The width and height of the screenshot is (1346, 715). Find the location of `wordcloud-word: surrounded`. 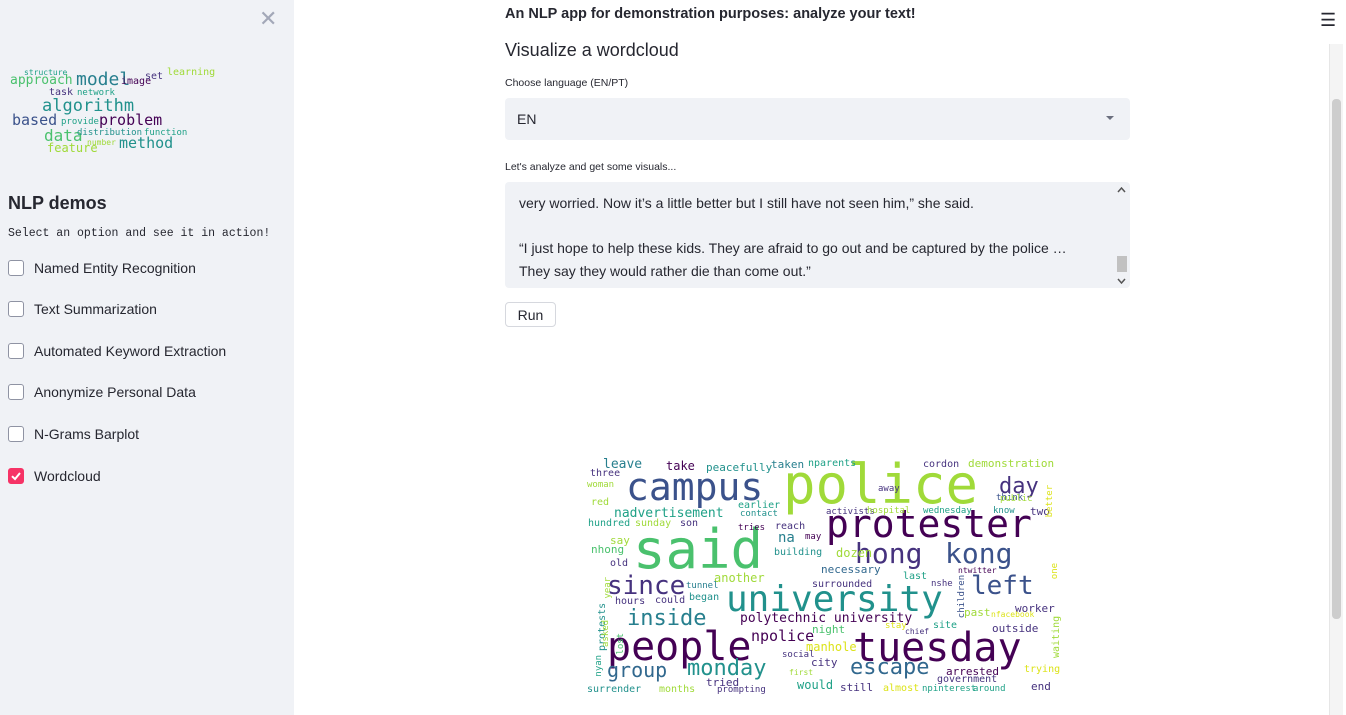

wordcloud-word: surrounded is located at coordinates (842, 584).